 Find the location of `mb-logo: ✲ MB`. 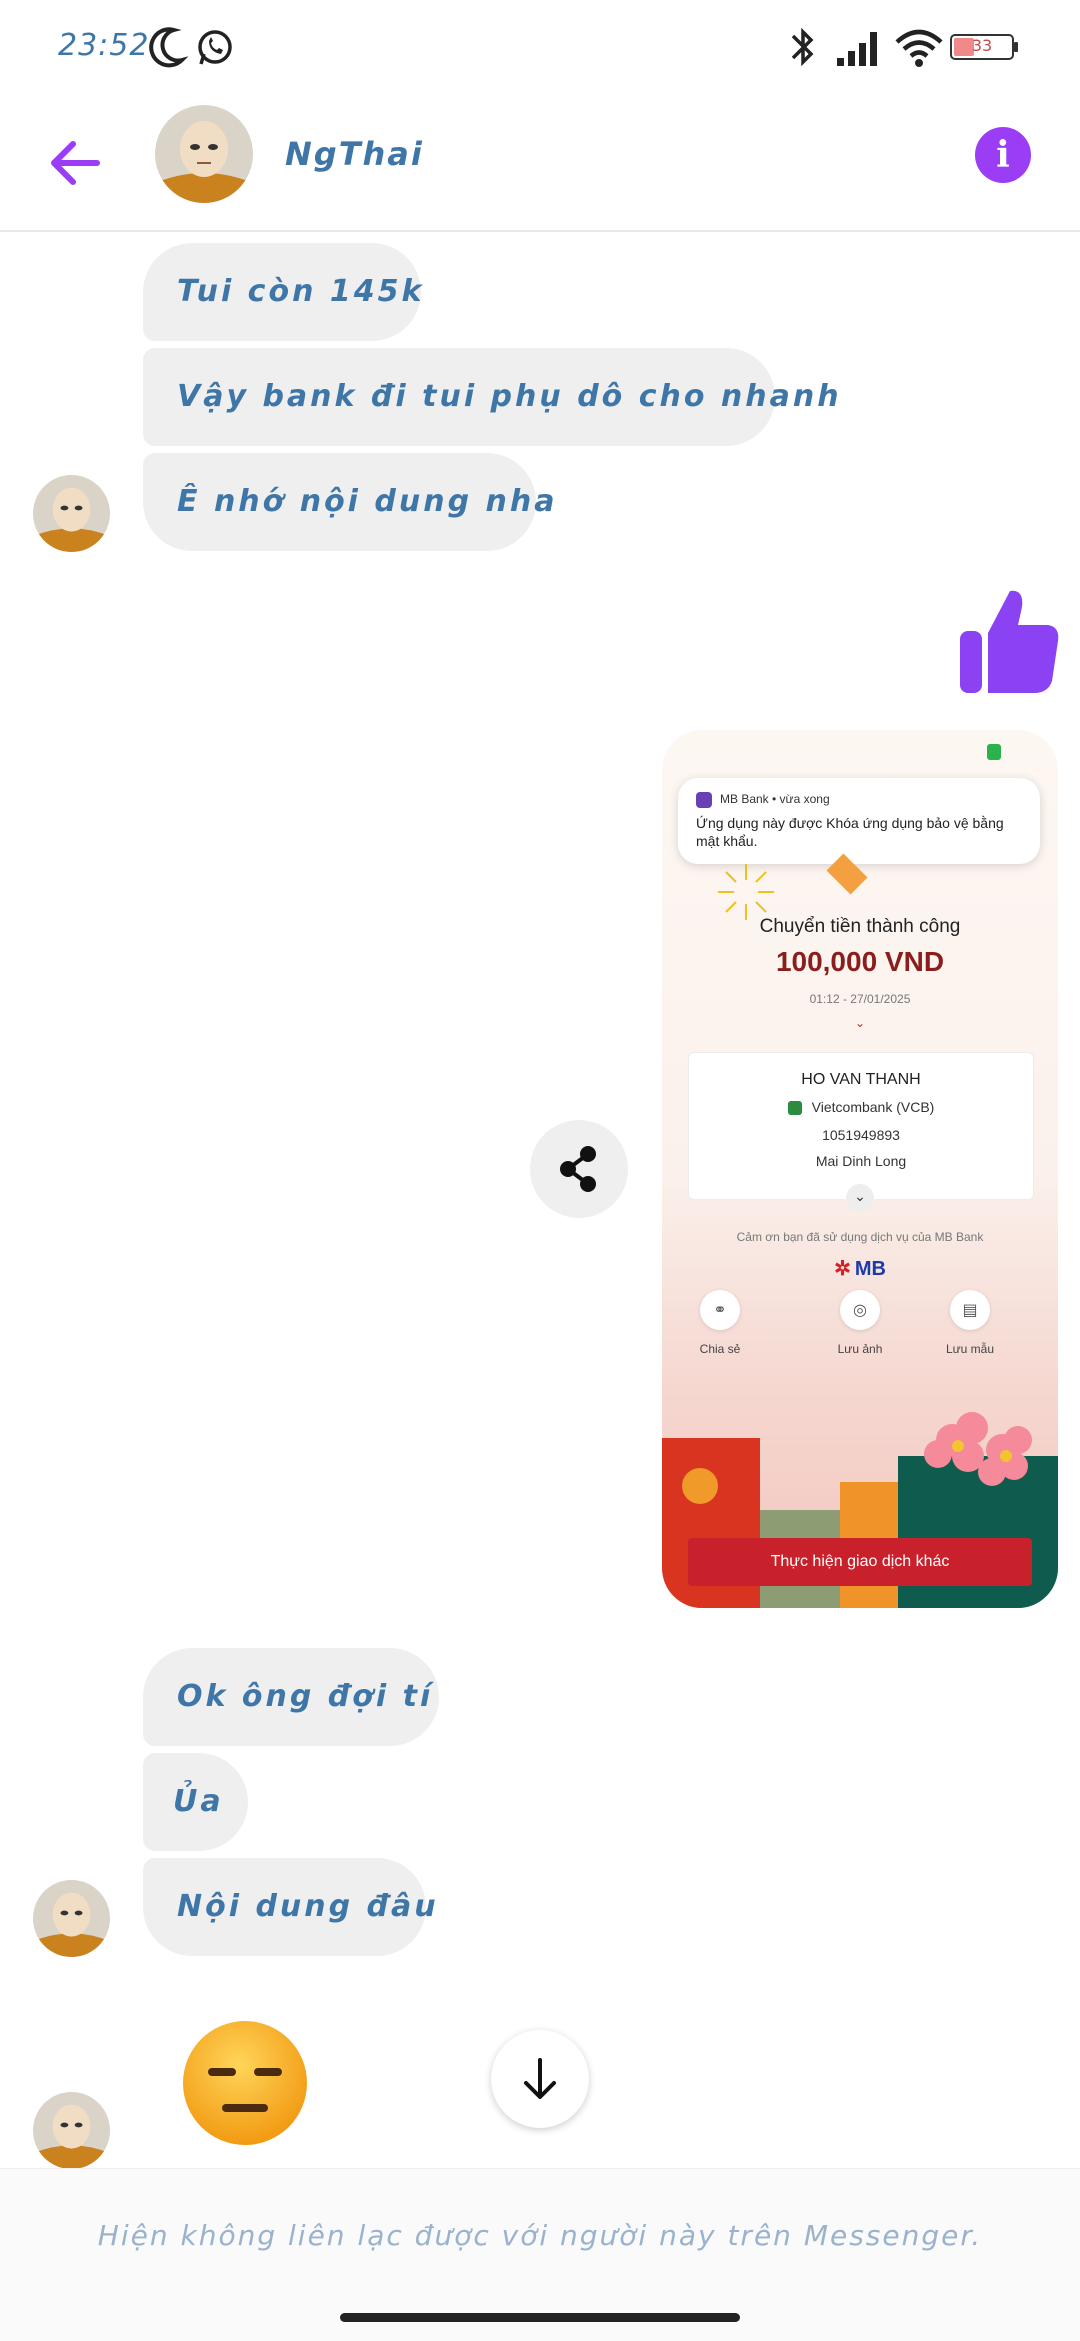

mb-logo: ✲ MB is located at coordinates (860, 1269).